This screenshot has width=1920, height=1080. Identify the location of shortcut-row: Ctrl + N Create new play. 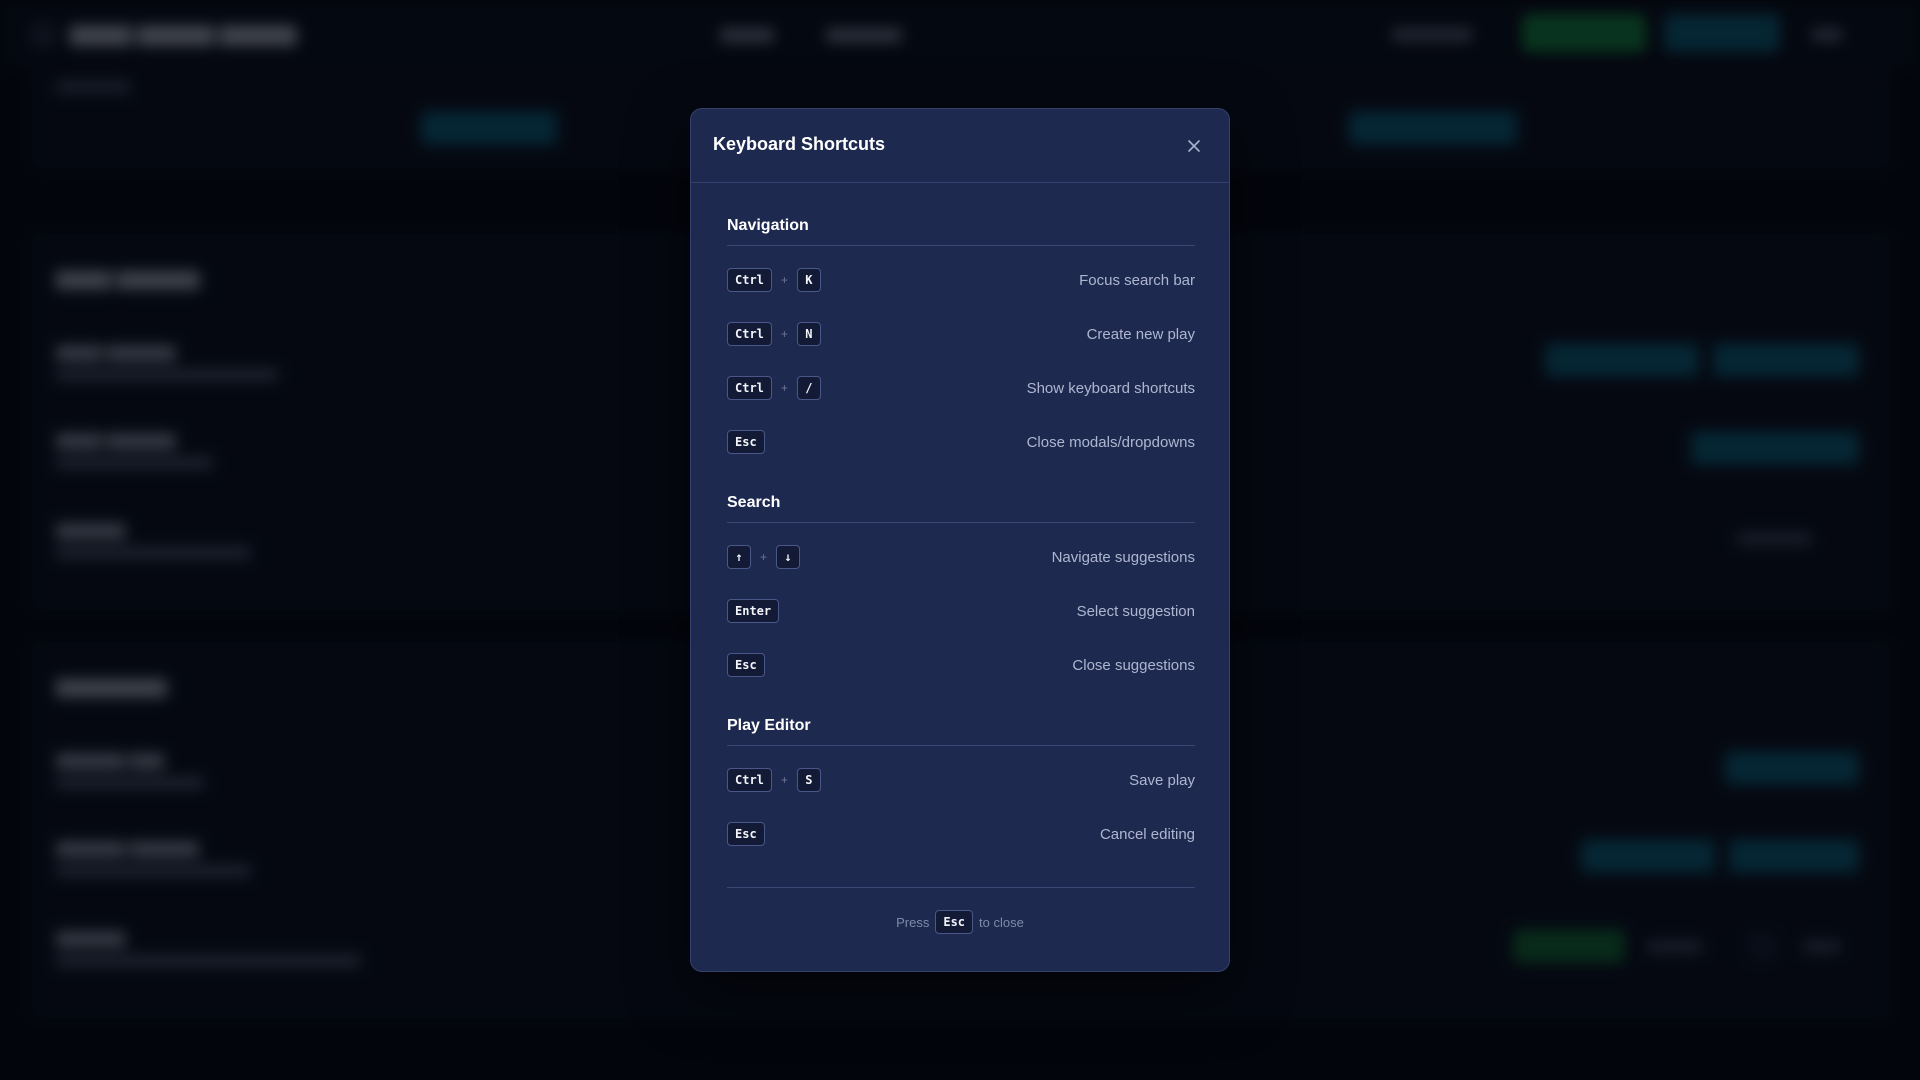
(961, 334).